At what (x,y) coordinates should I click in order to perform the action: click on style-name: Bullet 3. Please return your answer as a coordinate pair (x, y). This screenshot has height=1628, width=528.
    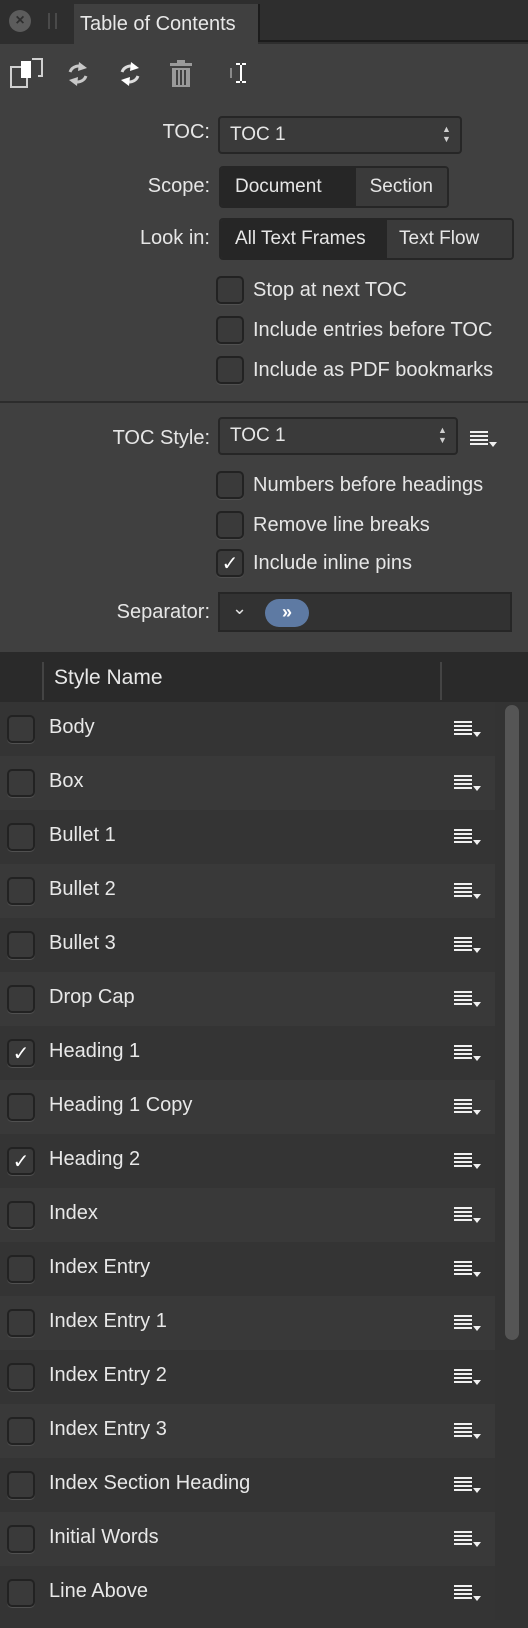
    Looking at the image, I should click on (82, 943).